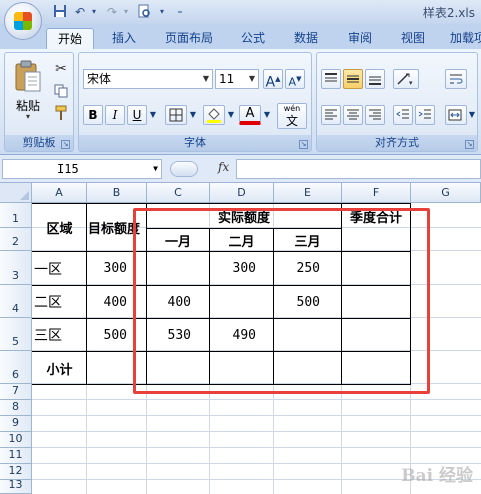  What do you see at coordinates (303, 144) in the screenshot?
I see `font-launcher-icon: ↘` at bounding box center [303, 144].